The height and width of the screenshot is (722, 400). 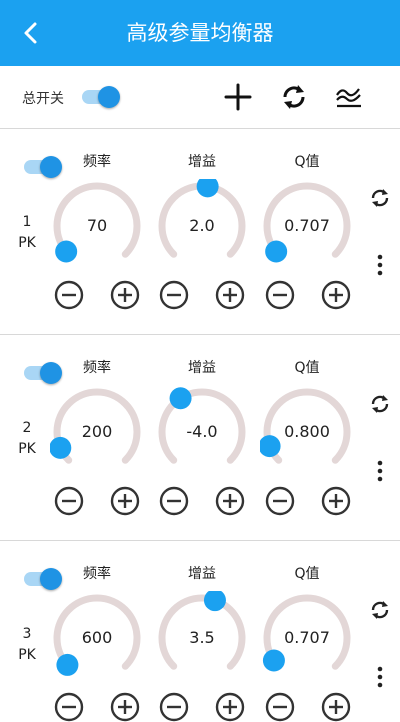 I want to click on add-icon, so click(x=238, y=97).